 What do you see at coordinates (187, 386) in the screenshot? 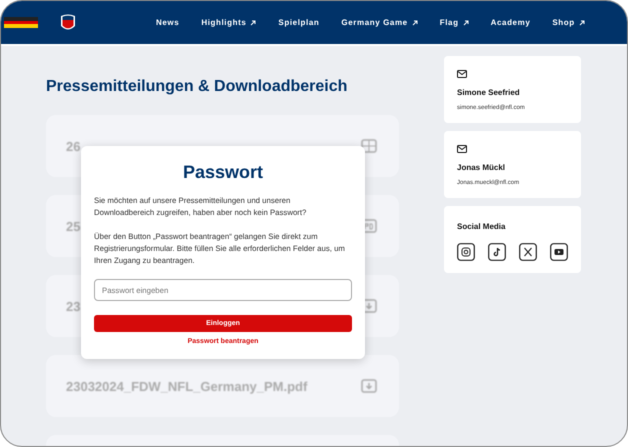
I see `file-name: 23032024_FDW_NFL_Germany_PM.pdf` at bounding box center [187, 386].